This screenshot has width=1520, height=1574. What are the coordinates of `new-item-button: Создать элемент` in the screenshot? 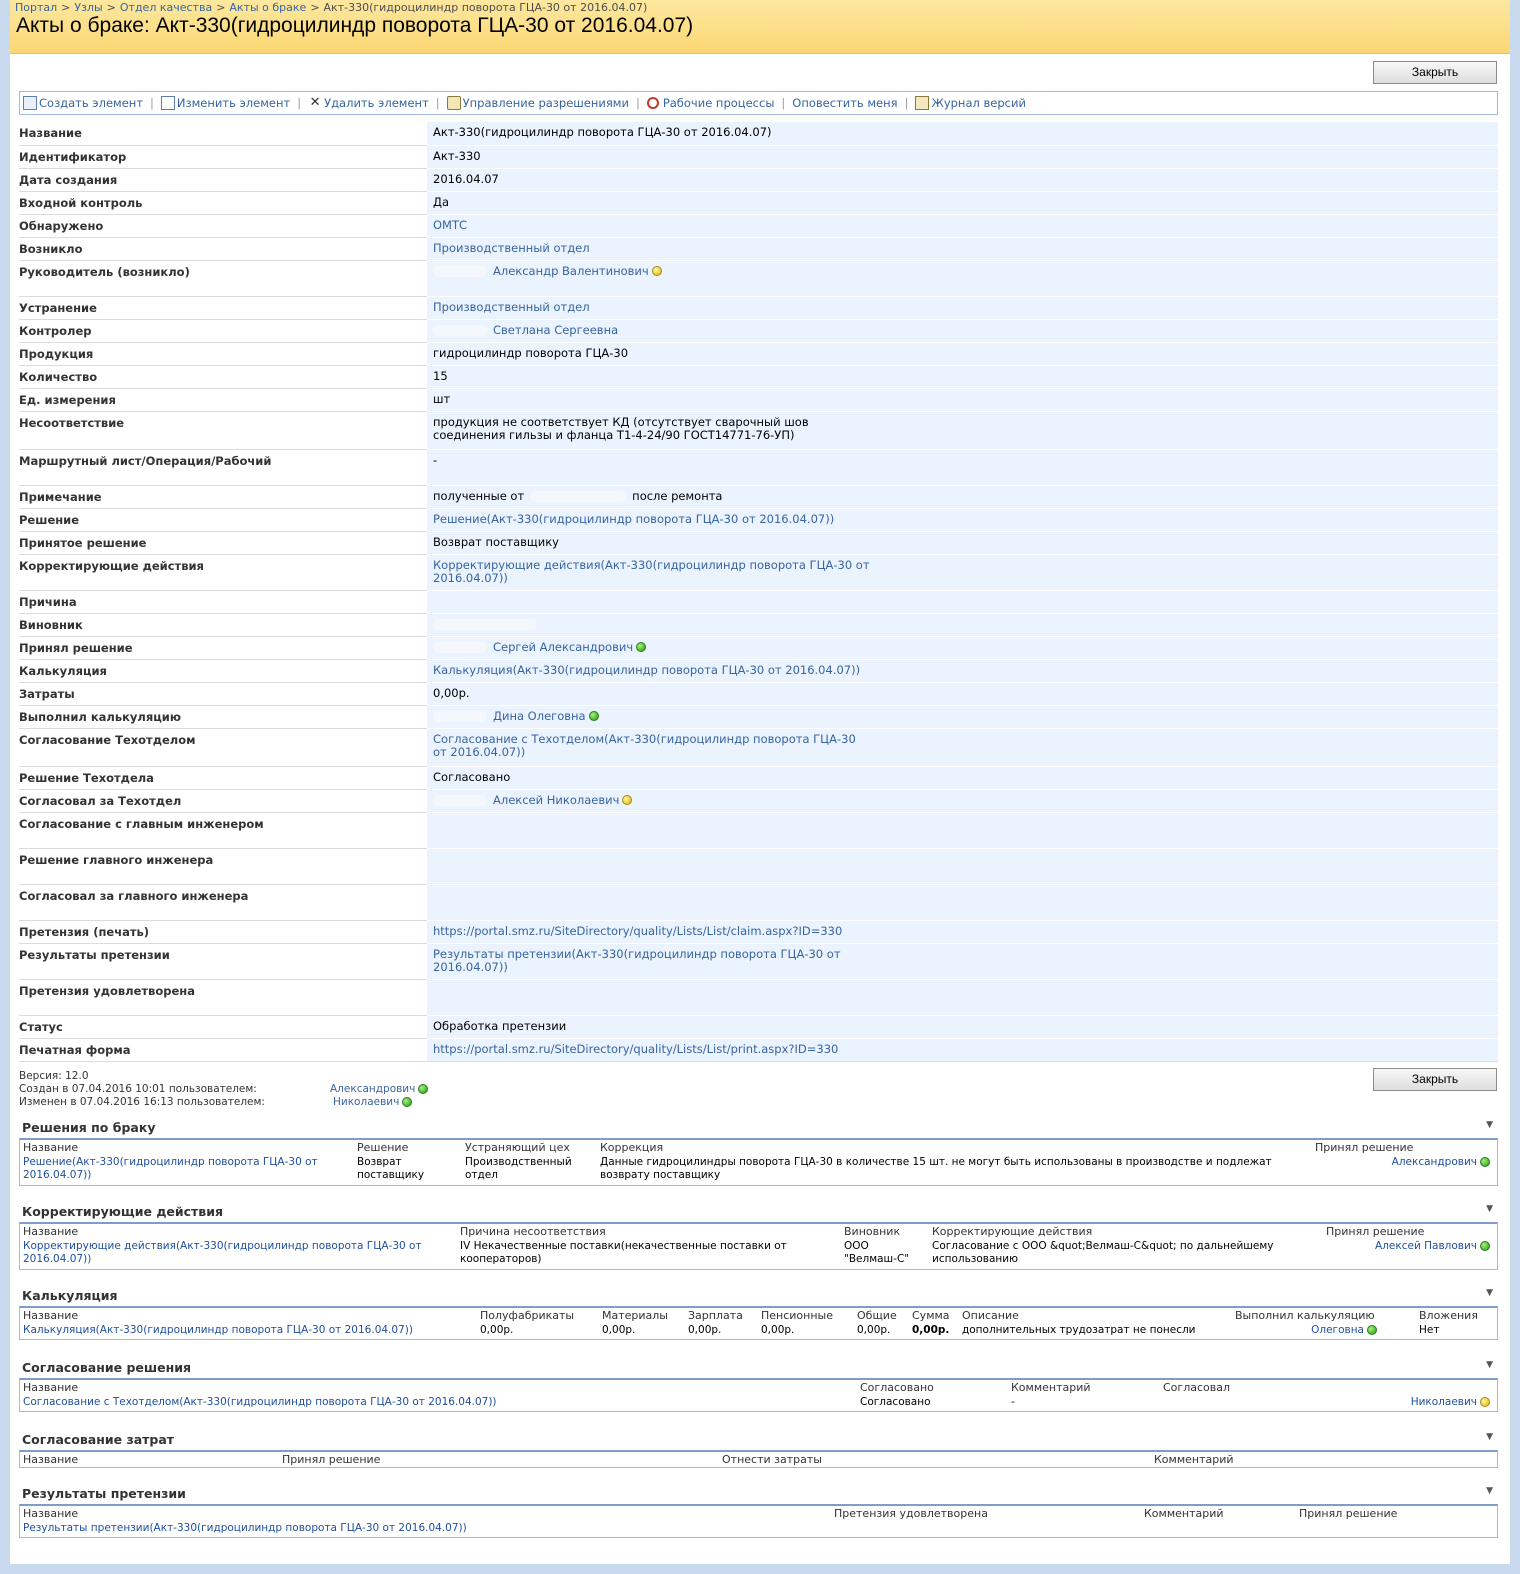 It's located at (83, 103).